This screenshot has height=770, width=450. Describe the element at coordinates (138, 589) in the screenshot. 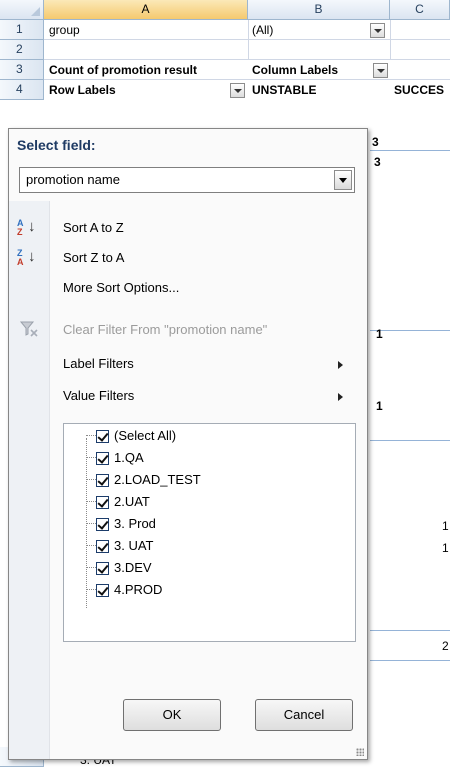

I see `list-item-label: 4.PROD` at that location.